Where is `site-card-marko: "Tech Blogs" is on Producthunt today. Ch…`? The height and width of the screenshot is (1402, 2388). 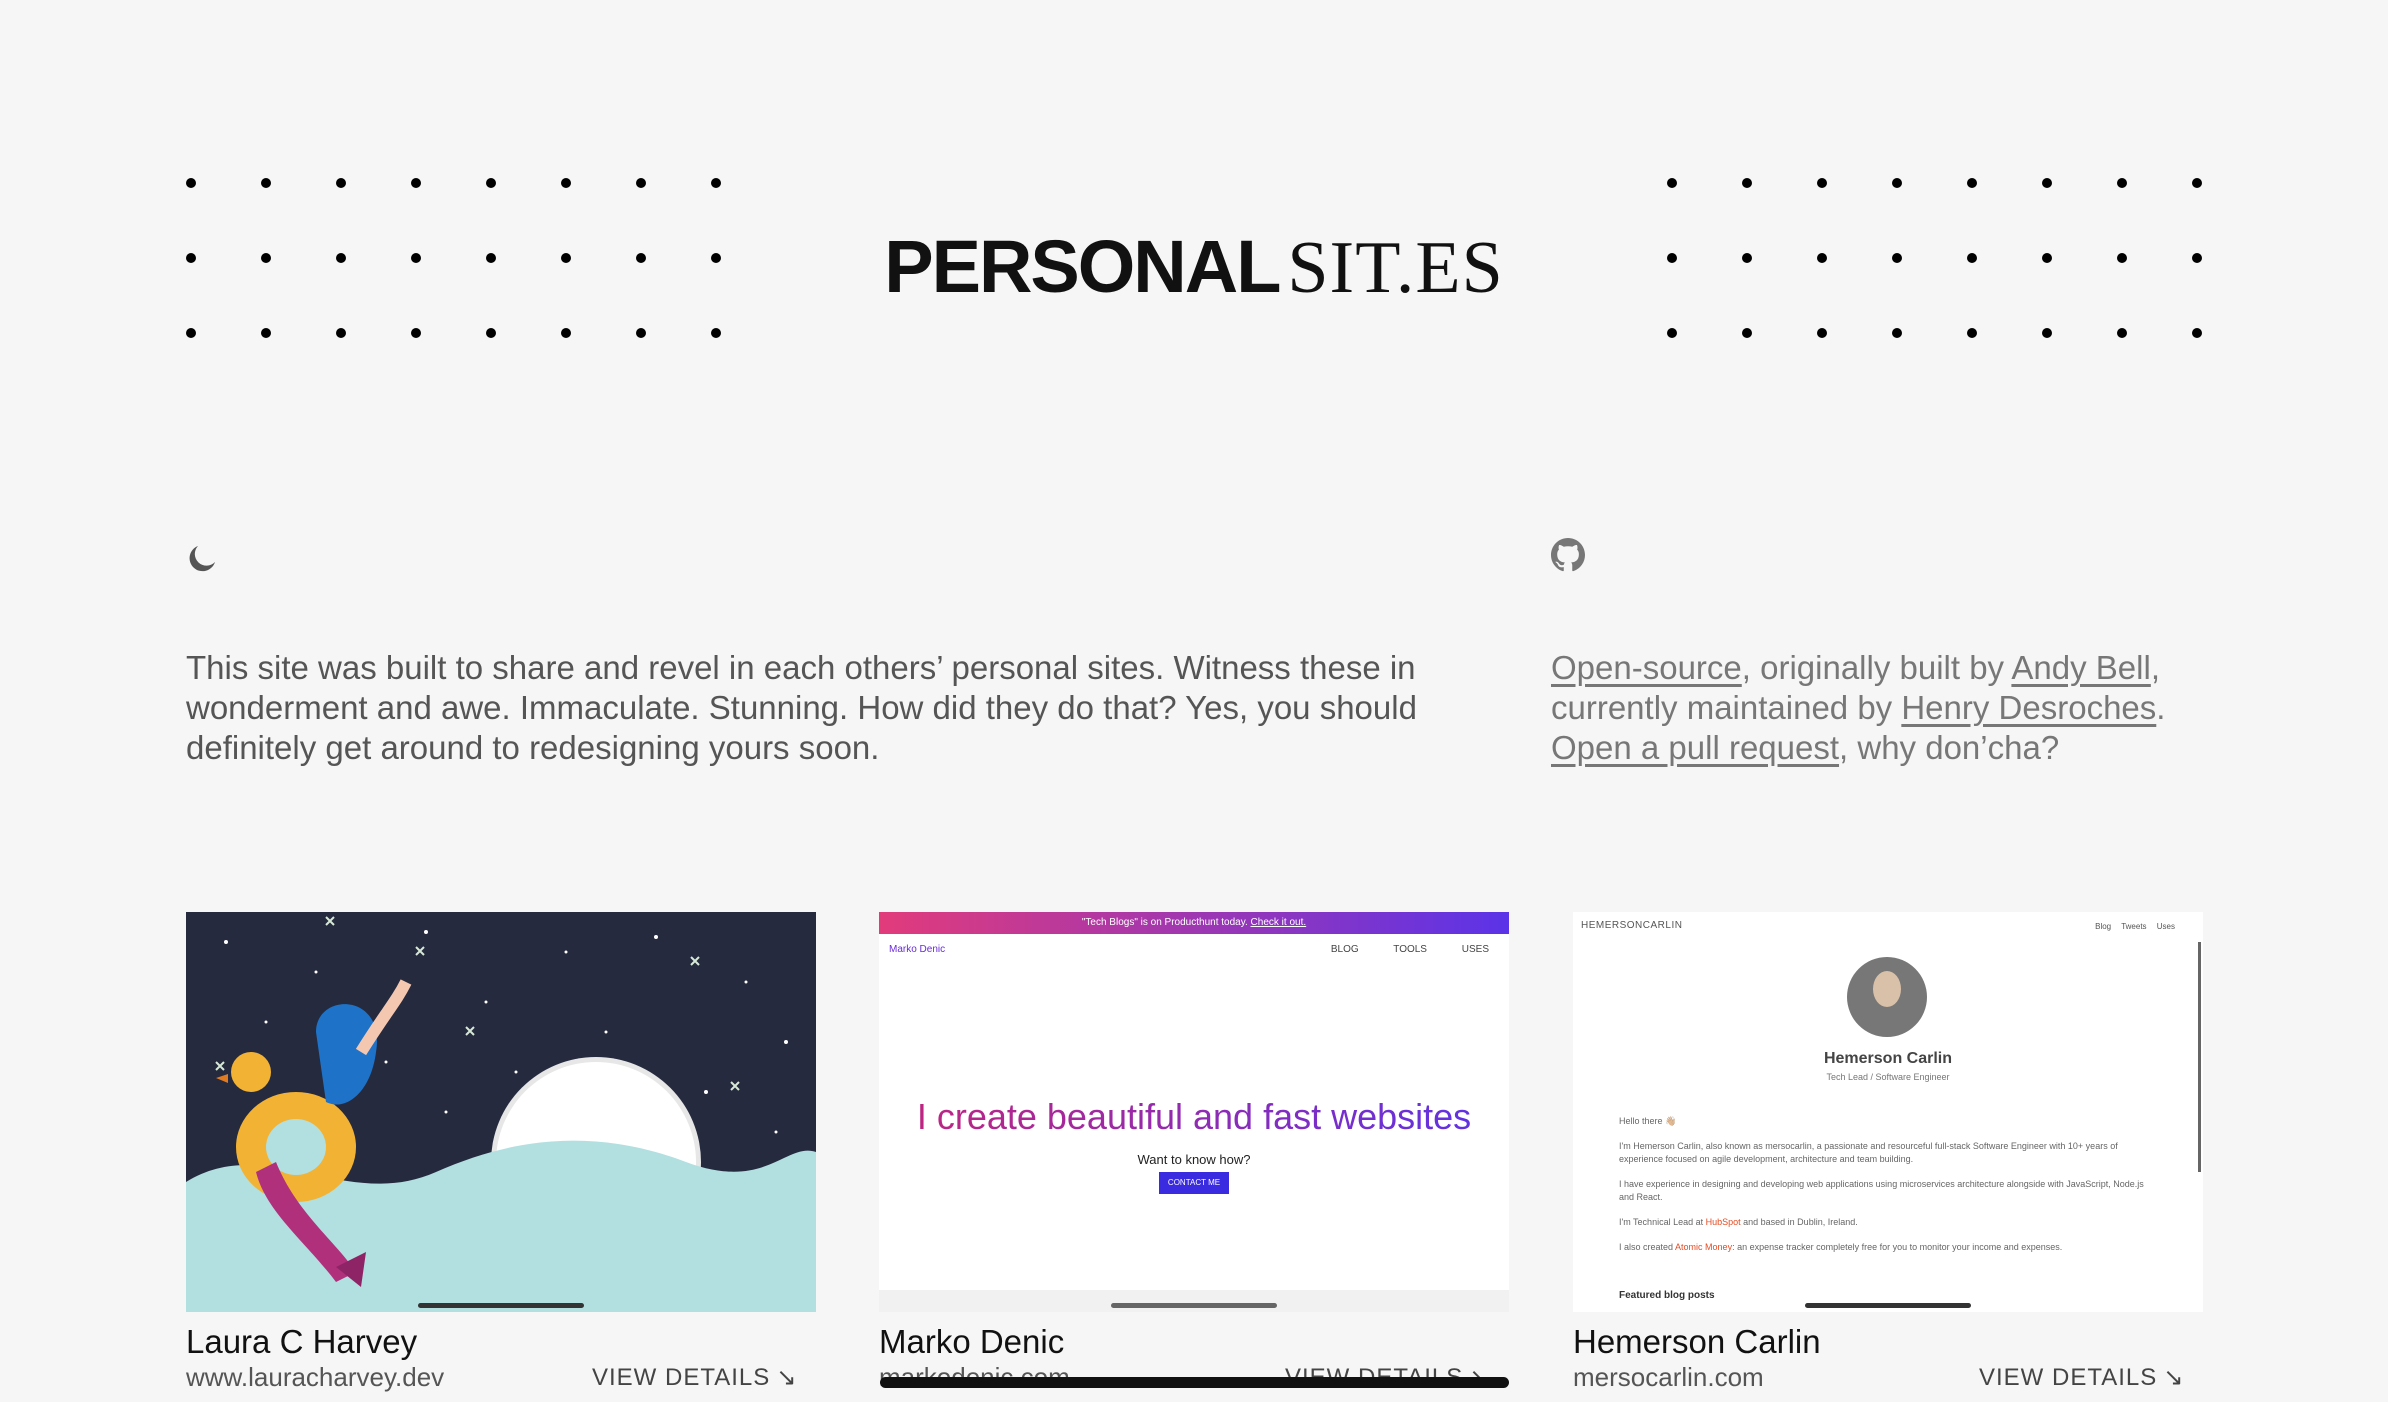 site-card-marko: "Tech Blogs" is on Producthunt today. Ch… is located at coordinates (1194, 1152).